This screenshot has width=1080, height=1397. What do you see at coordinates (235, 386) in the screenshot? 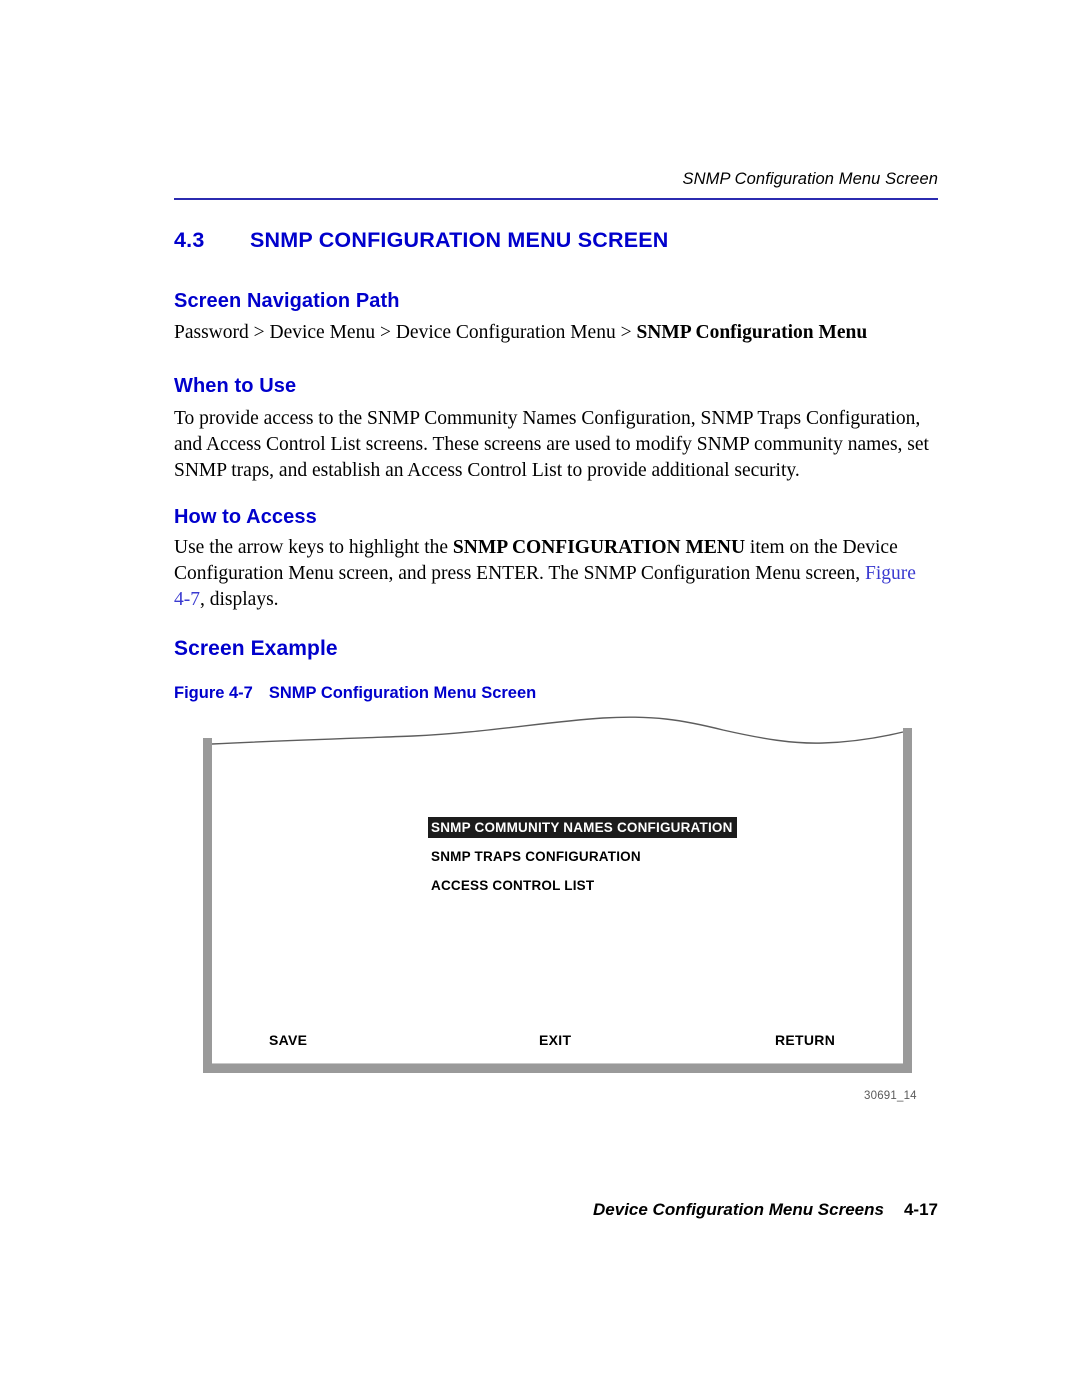
I see `heading-when-to-use: When to Use` at bounding box center [235, 386].